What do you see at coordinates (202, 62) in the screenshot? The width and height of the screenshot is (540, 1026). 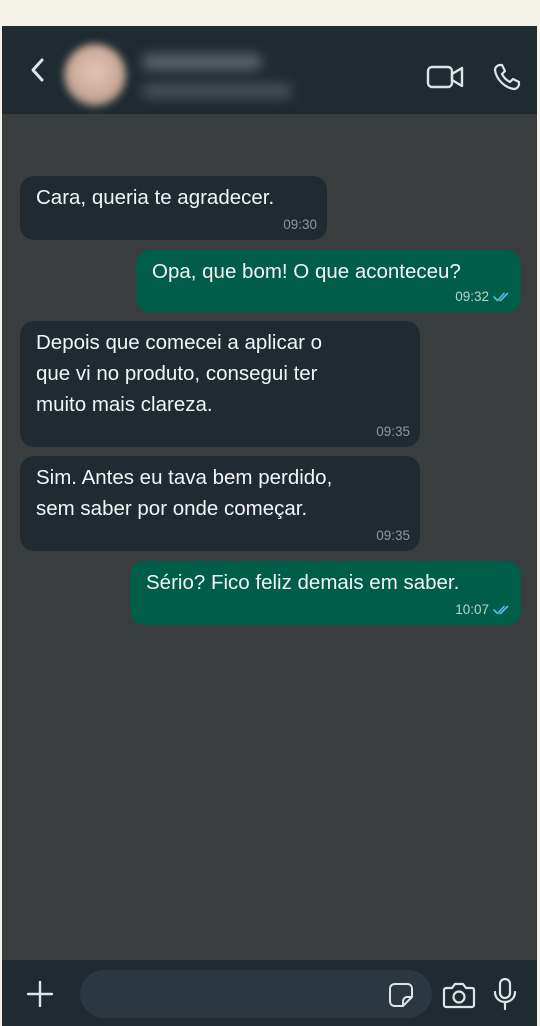 I see `contact-name-blurred` at bounding box center [202, 62].